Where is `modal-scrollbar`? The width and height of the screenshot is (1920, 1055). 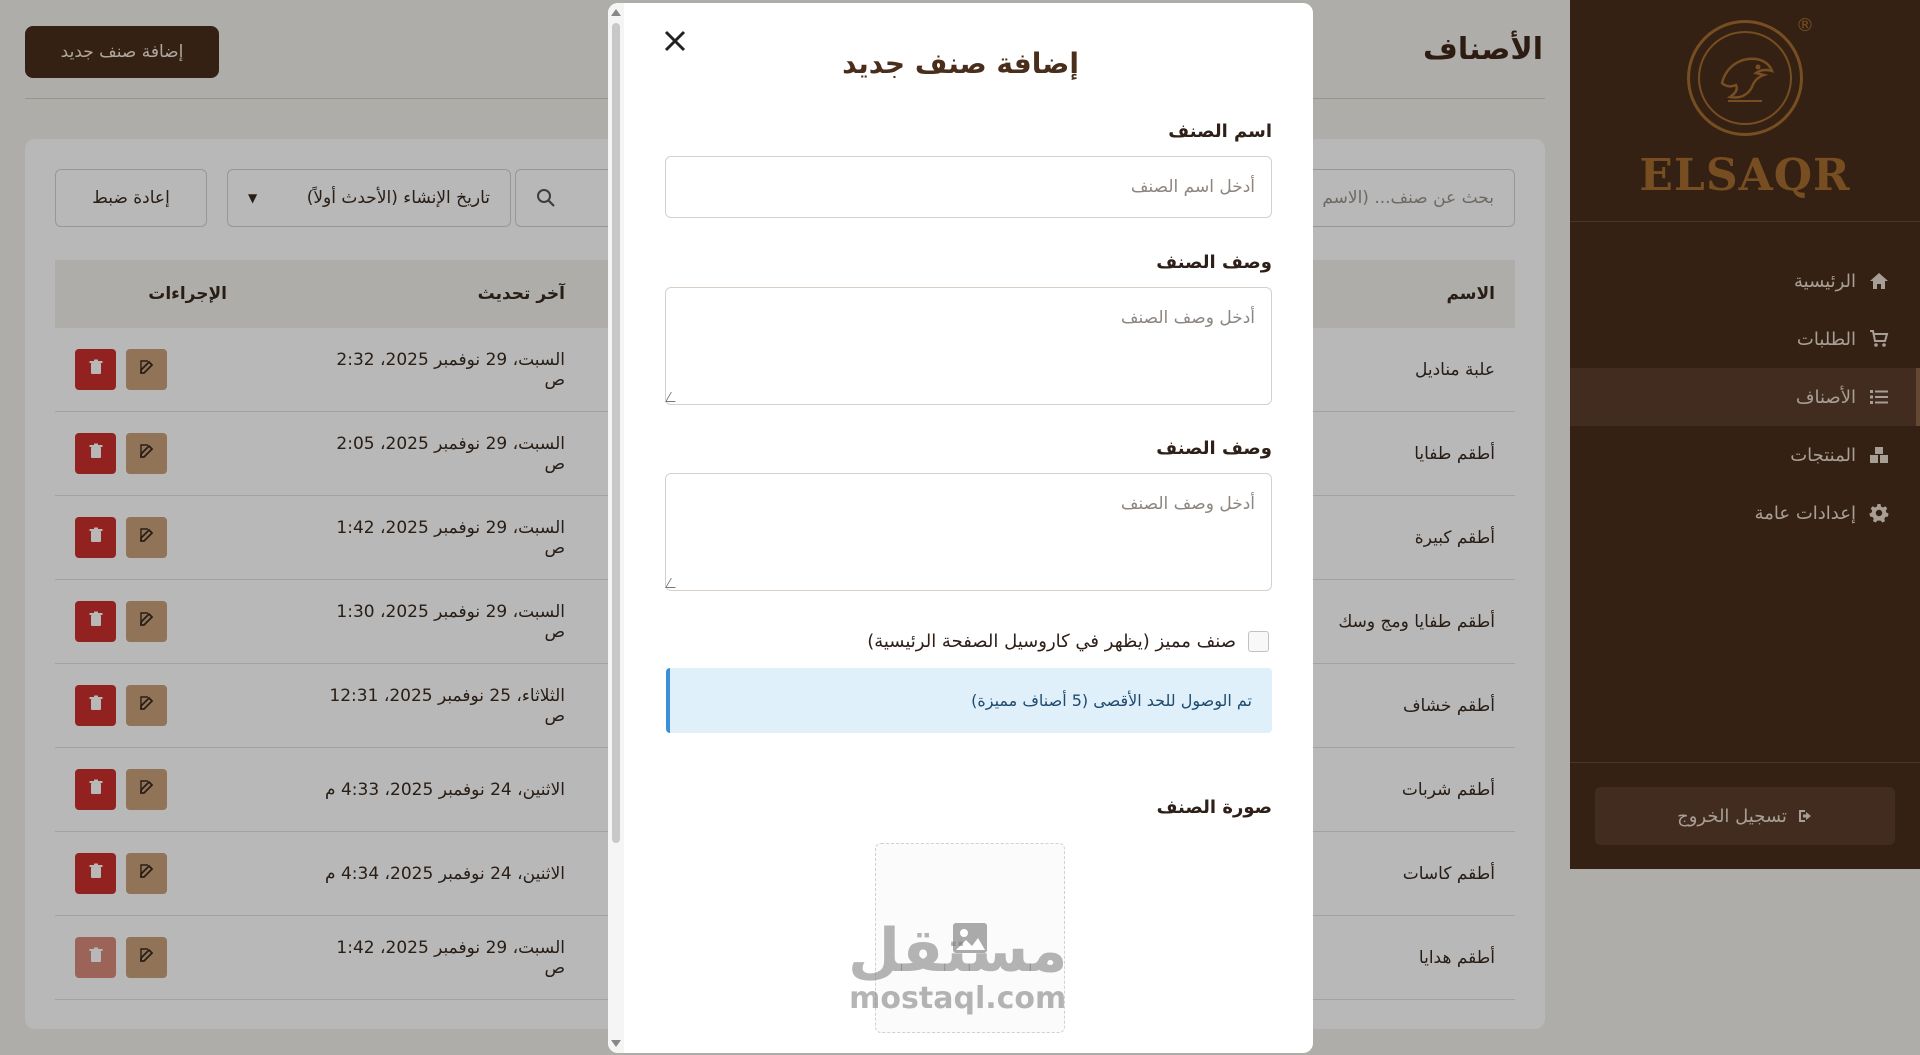
modal-scrollbar is located at coordinates (616, 528).